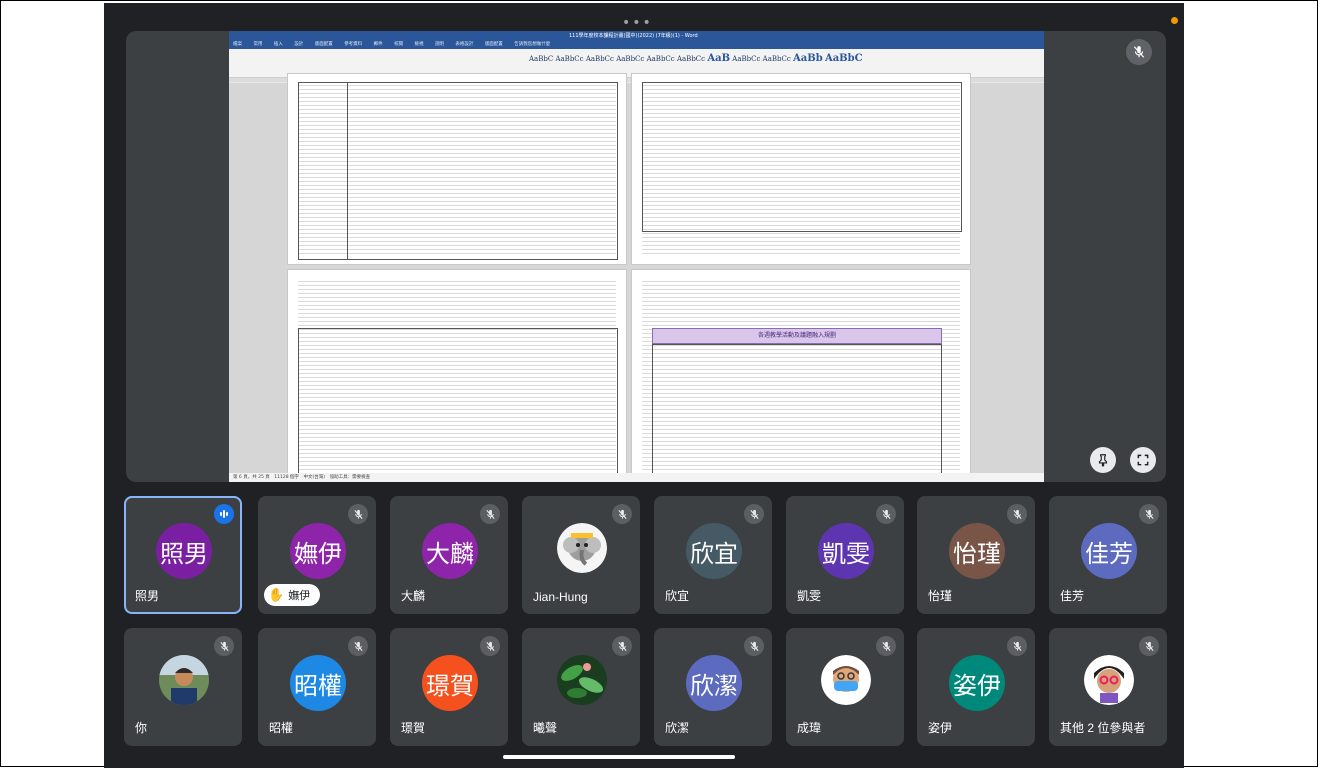  I want to click on avatar-initials: 照男, so click(184, 553).